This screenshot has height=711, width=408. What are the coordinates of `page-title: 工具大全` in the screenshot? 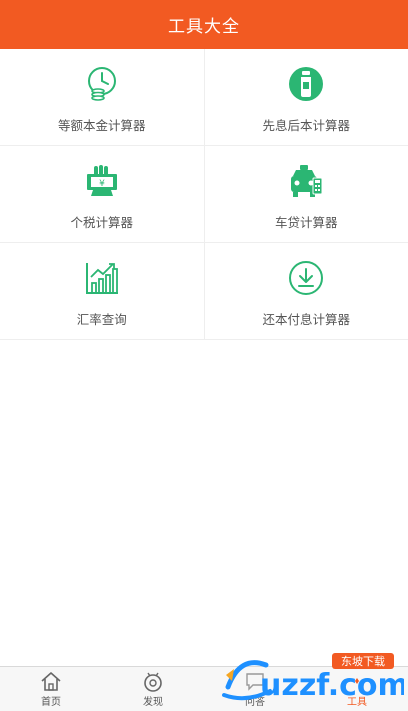 It's located at (204, 27).